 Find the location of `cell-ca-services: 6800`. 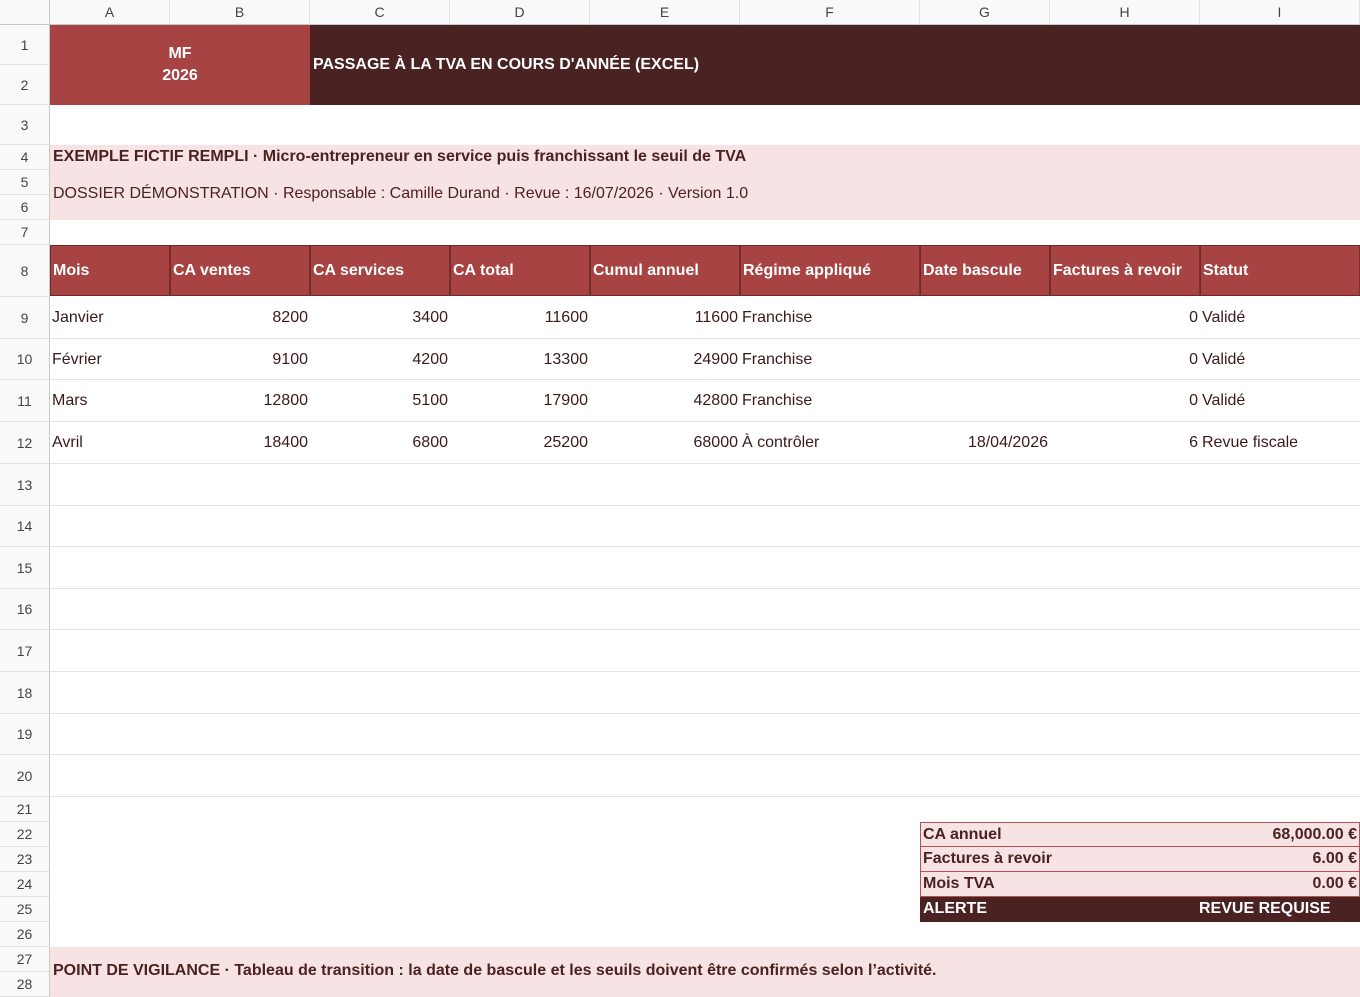

cell-ca-services: 6800 is located at coordinates (380, 443).